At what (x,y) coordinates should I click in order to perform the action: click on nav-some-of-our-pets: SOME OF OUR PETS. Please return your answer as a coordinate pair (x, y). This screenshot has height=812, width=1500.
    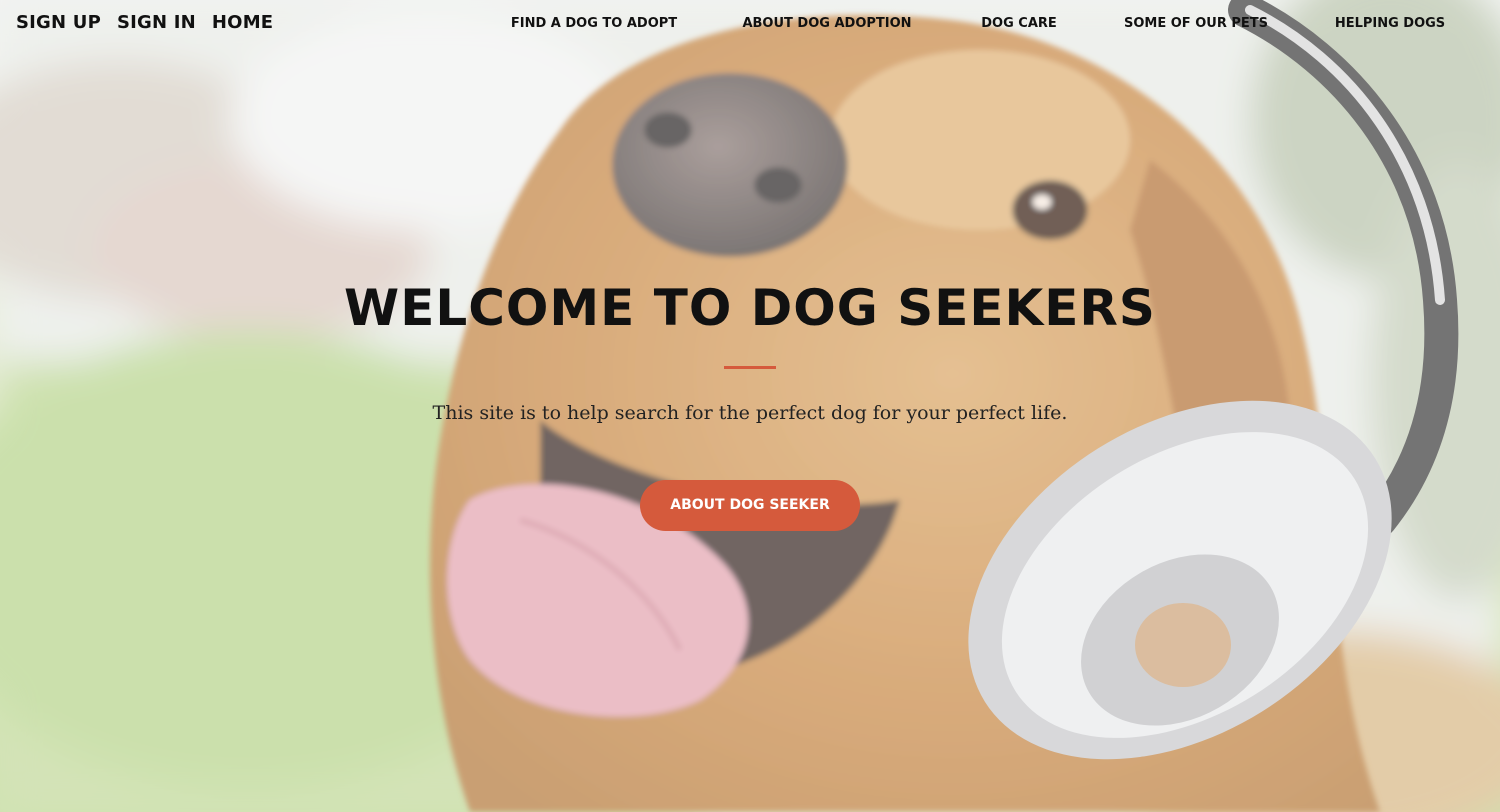
    Looking at the image, I should click on (1196, 23).